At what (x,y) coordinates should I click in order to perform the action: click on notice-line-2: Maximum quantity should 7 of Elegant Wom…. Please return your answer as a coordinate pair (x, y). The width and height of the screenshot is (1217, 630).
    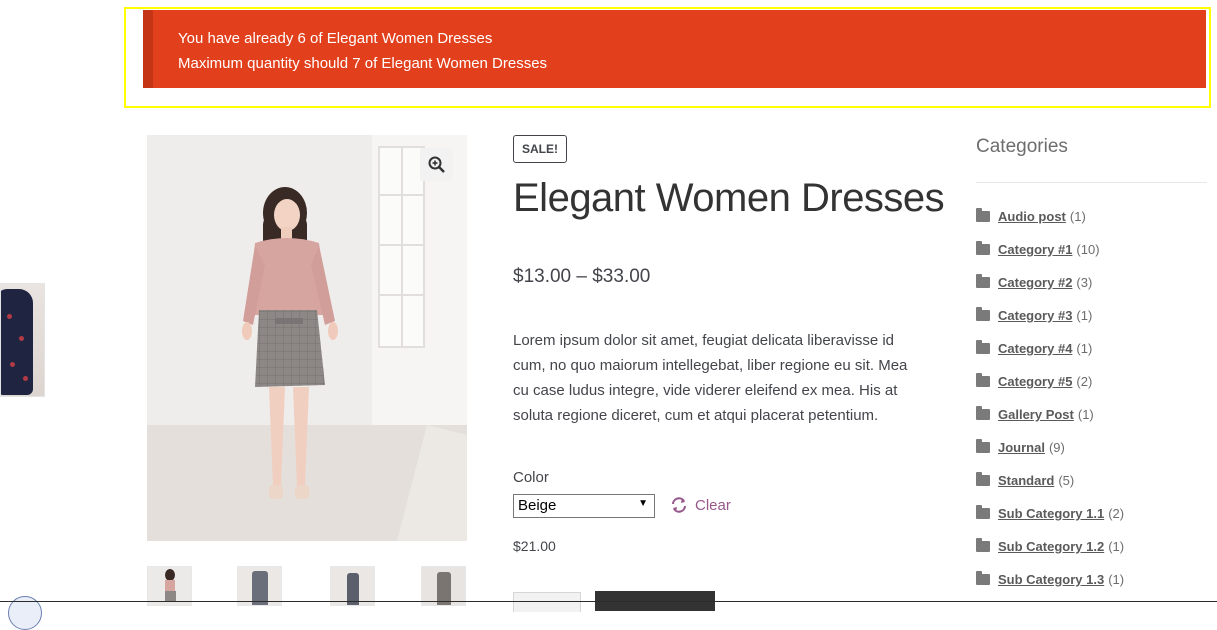
    Looking at the image, I should click on (363, 63).